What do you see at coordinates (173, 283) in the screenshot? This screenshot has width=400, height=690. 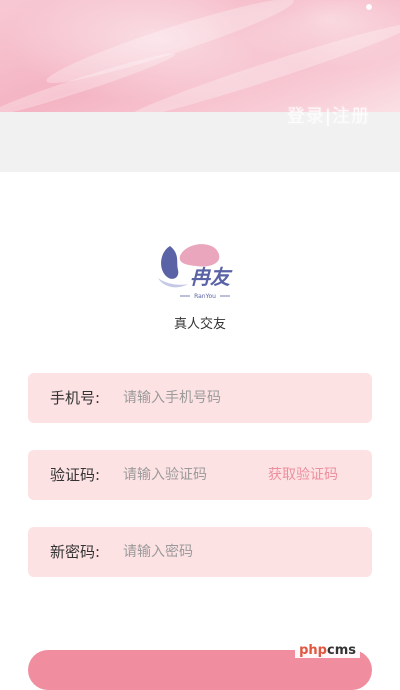 I see `logo-petal-light` at bounding box center [173, 283].